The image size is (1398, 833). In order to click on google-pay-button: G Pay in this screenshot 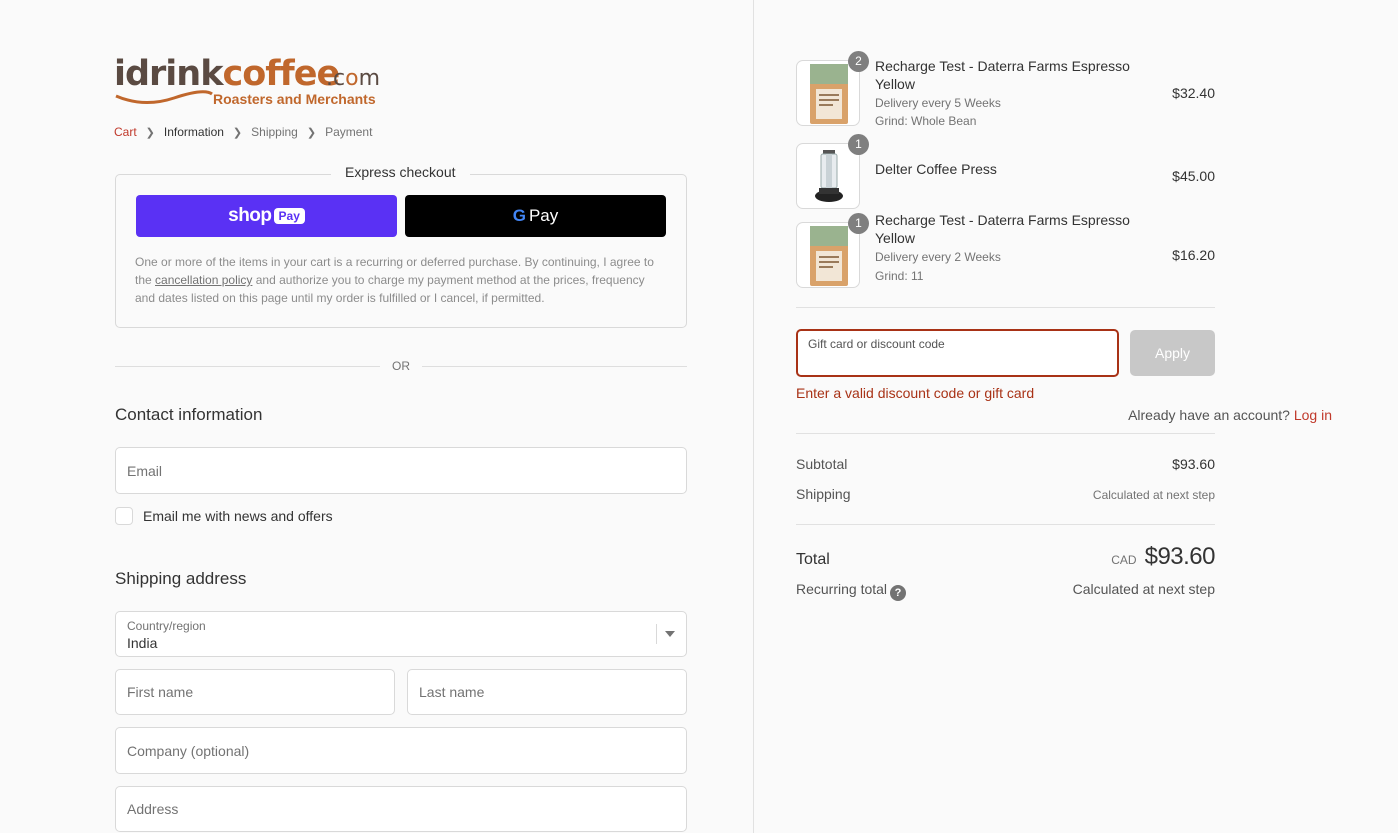, I will do `click(535, 216)`.